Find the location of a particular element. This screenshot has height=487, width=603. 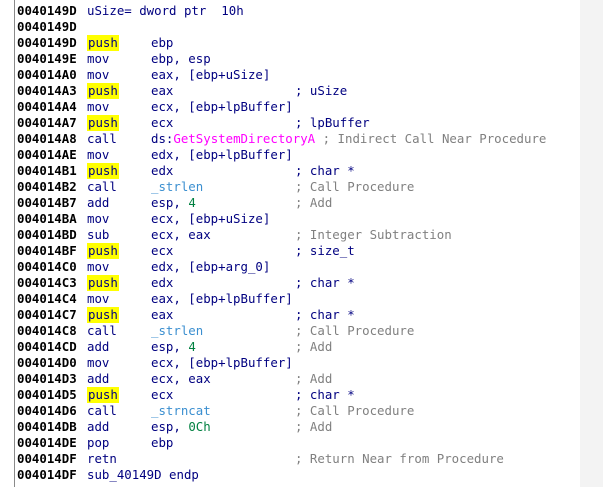

code-line: 004014A7 push ecx ; lpBuffer is located at coordinates (298, 123).